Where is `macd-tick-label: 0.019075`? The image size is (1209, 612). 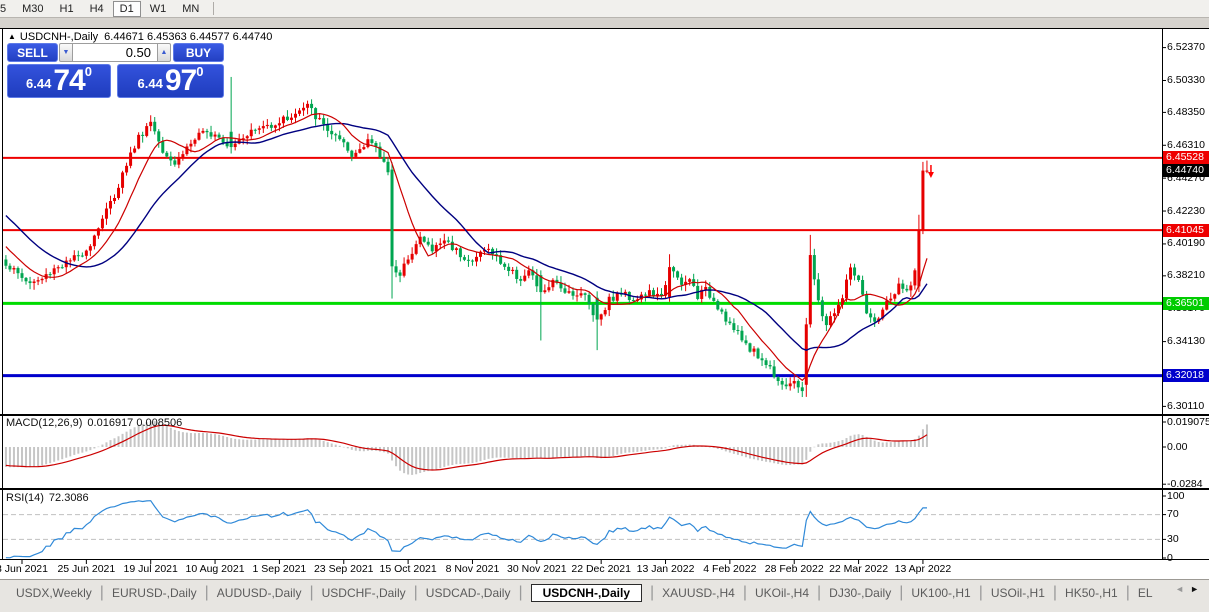
macd-tick-label: 0.019075 is located at coordinates (1188, 421).